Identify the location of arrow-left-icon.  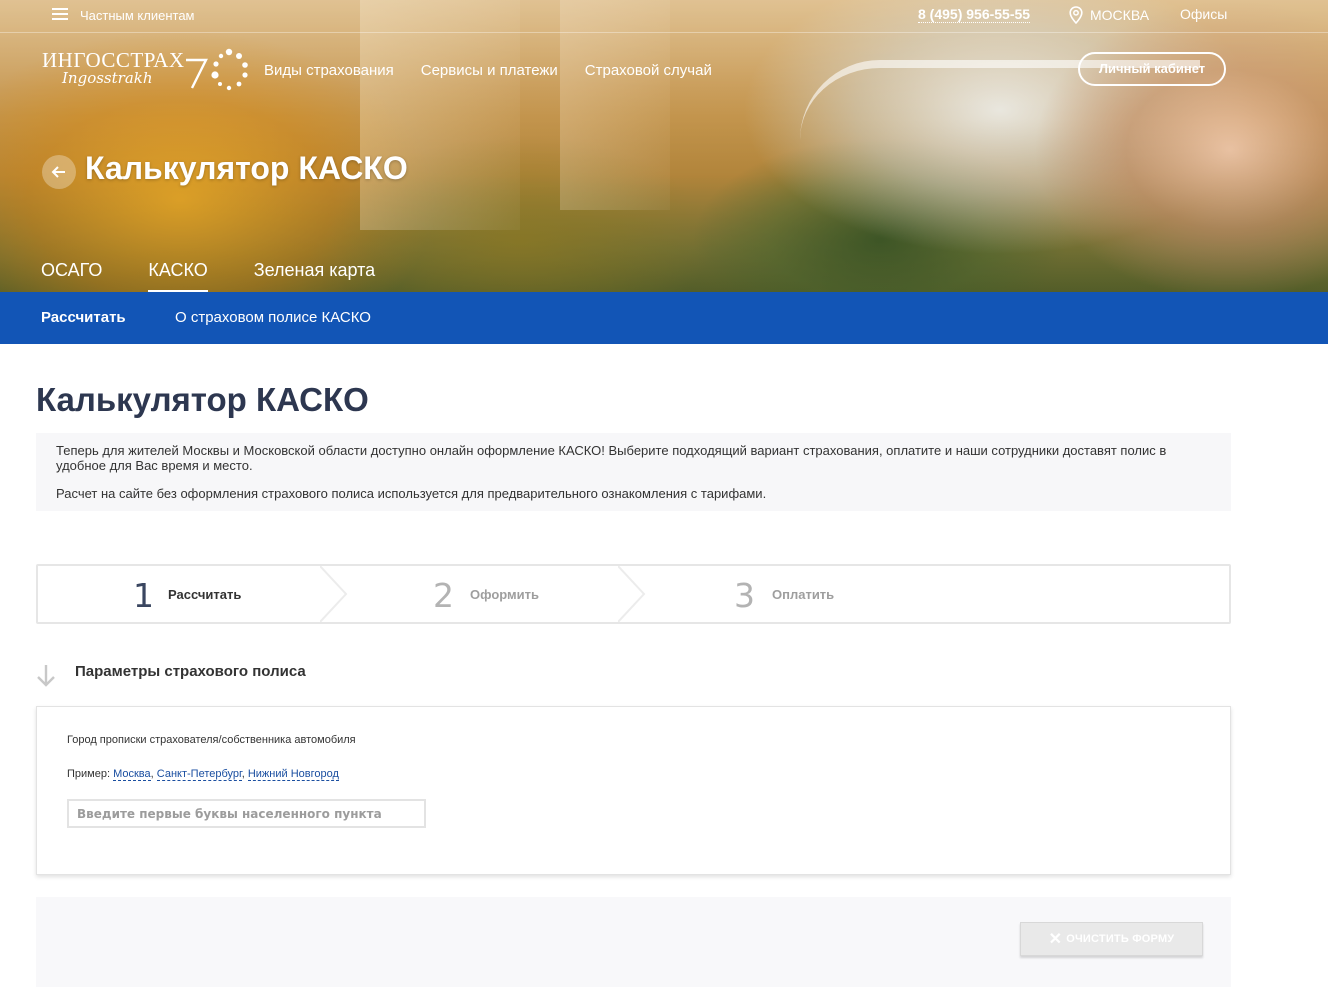
(58, 172).